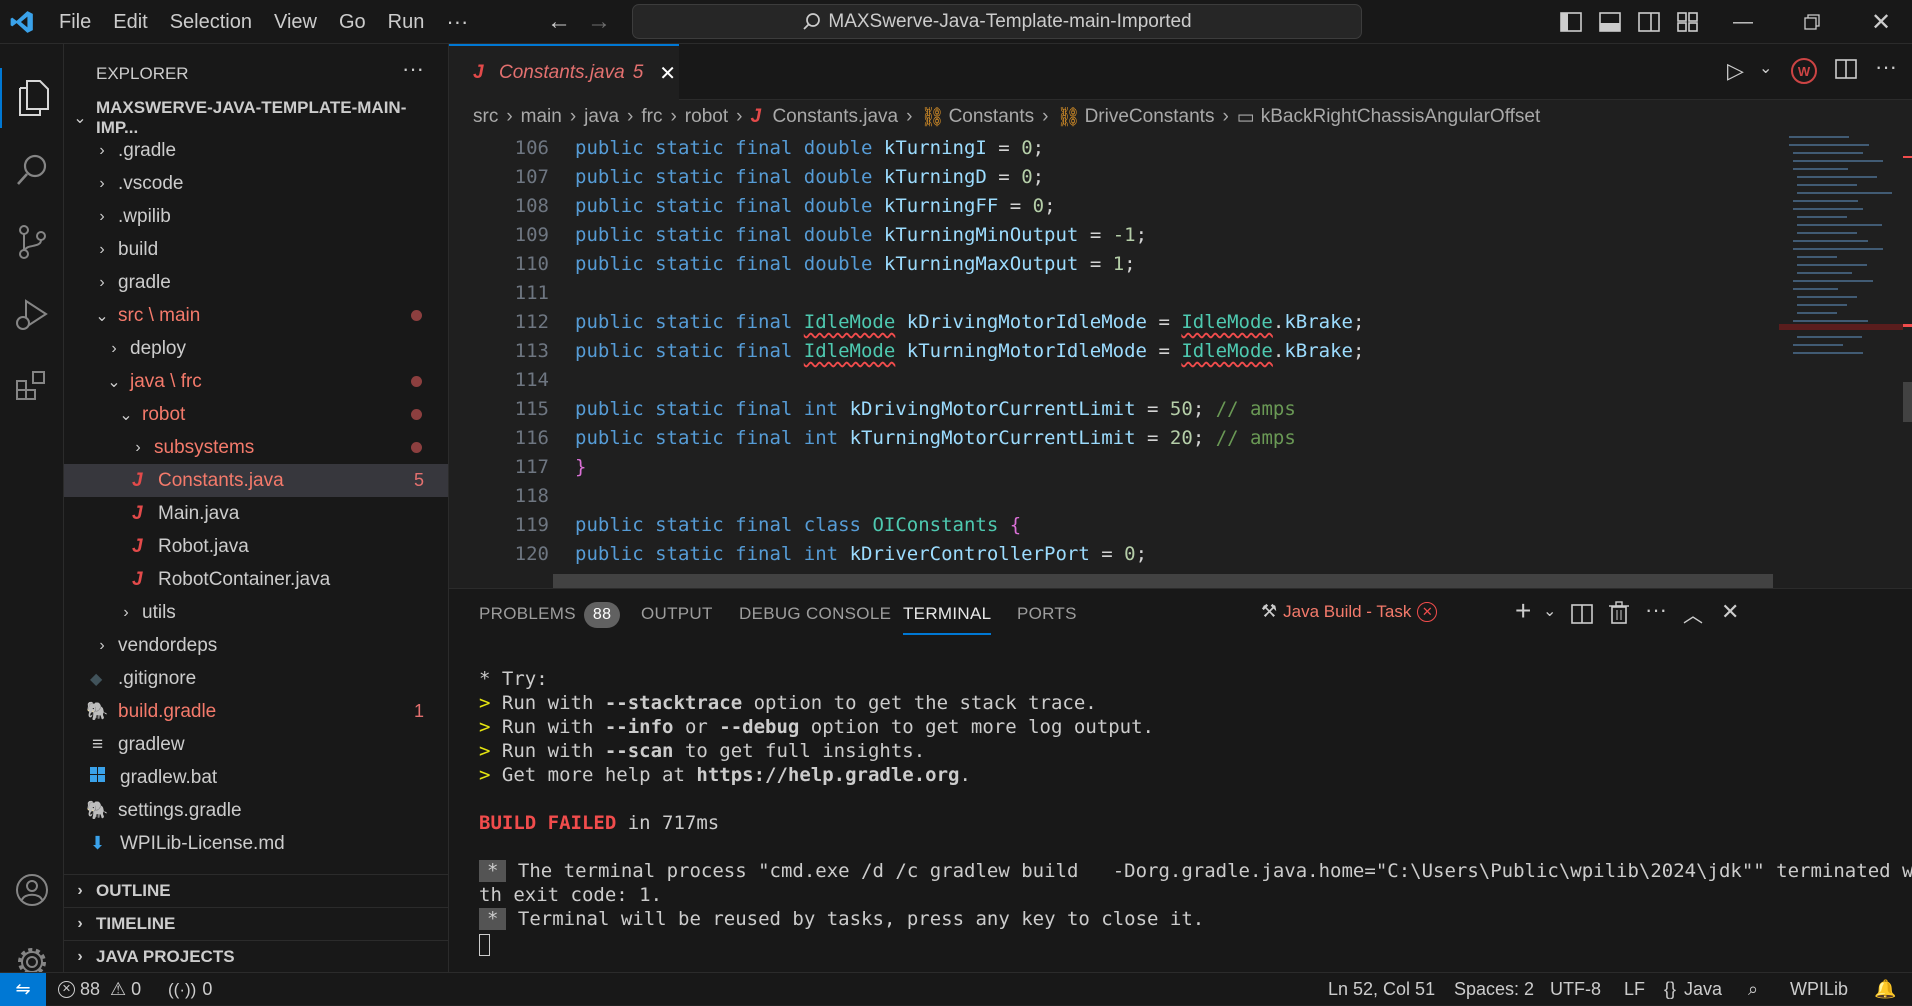 This screenshot has width=1912, height=1006. What do you see at coordinates (1804, 71) in the screenshot?
I see `wpilib-logo-icon: W` at bounding box center [1804, 71].